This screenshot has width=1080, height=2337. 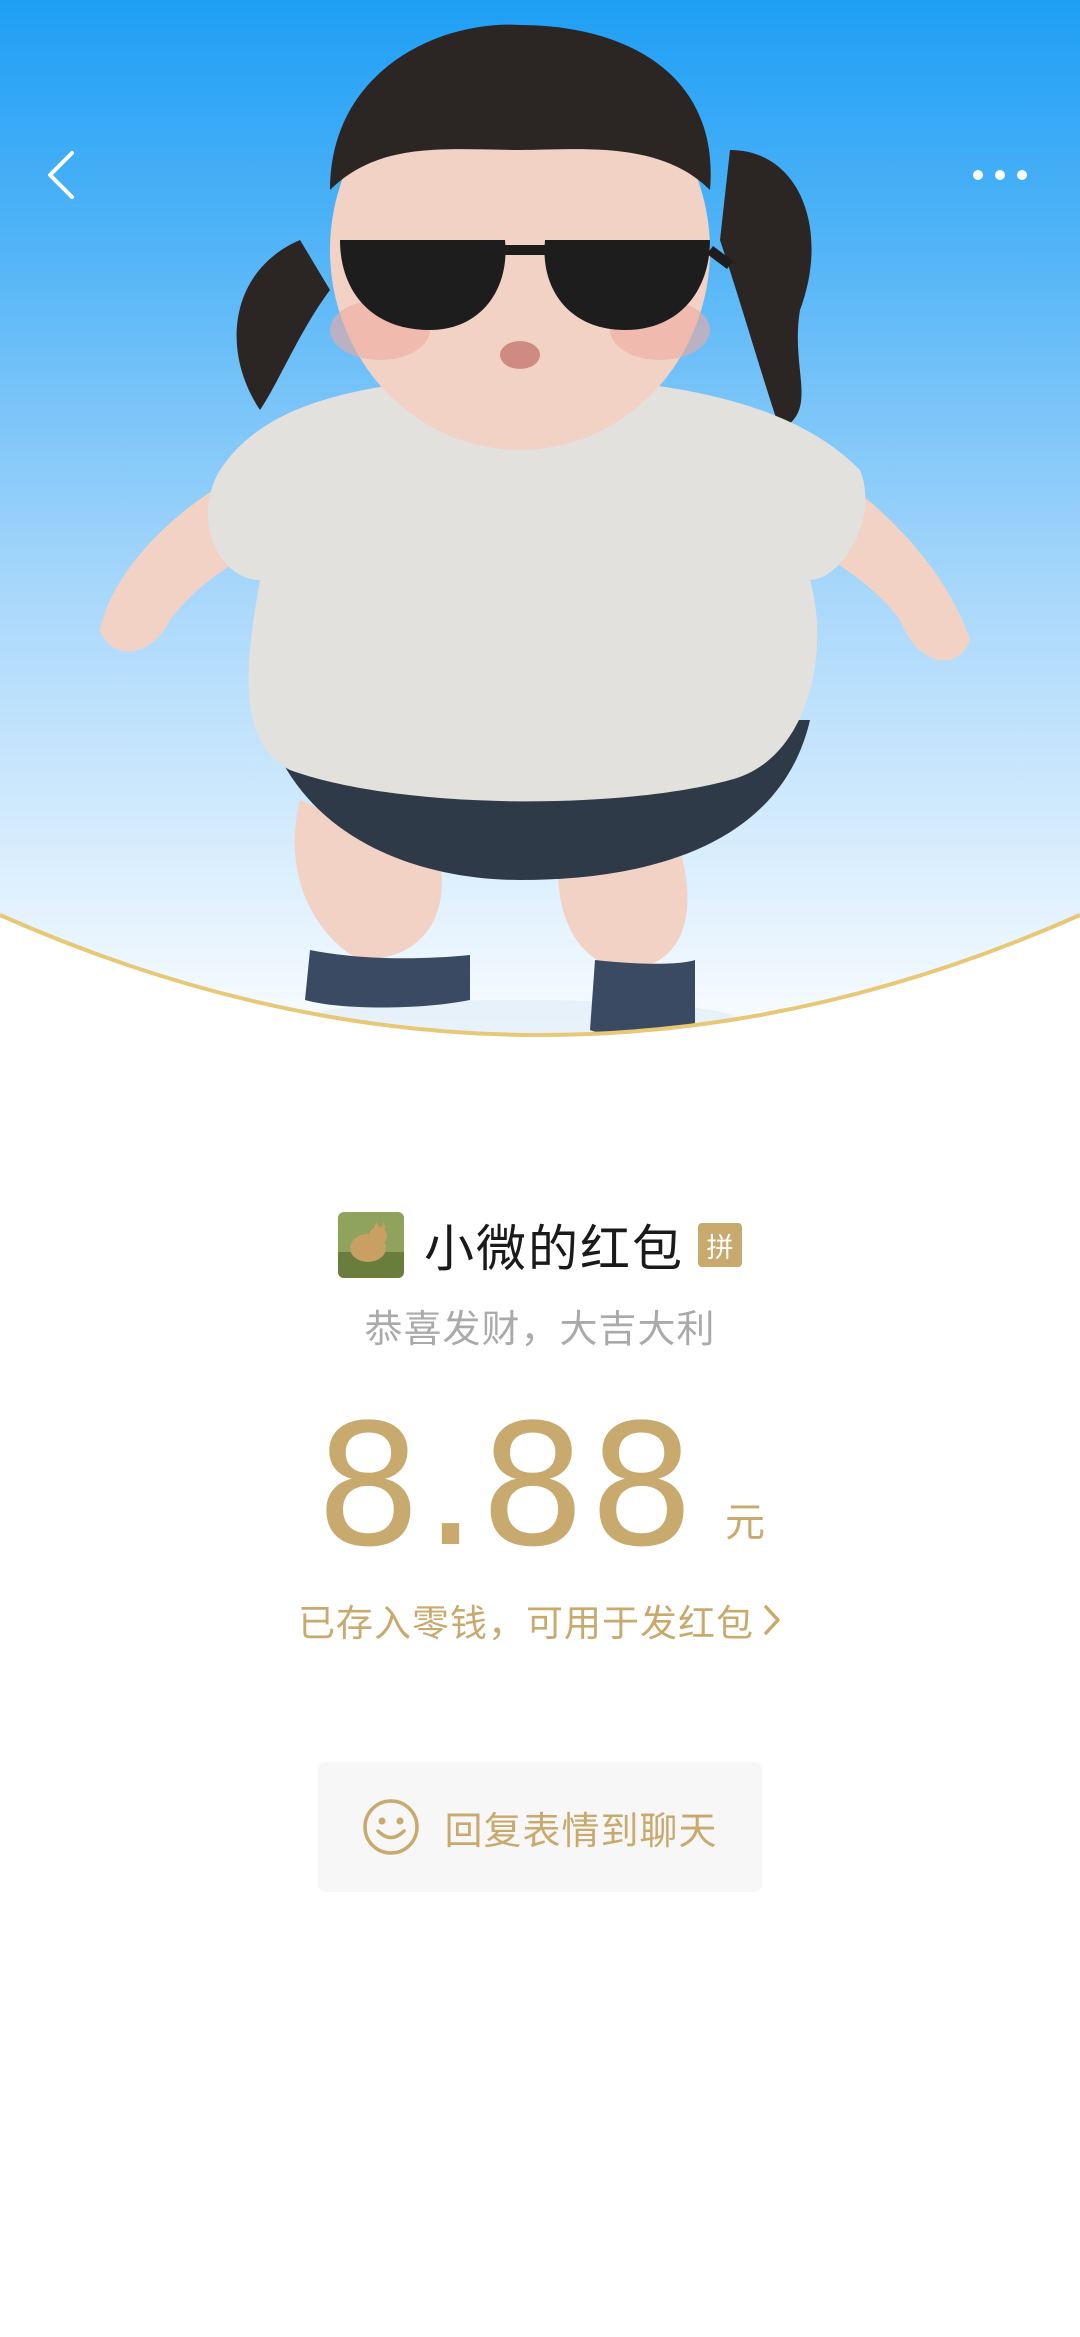 I want to click on amount-unit: 元, so click(x=745, y=1523).